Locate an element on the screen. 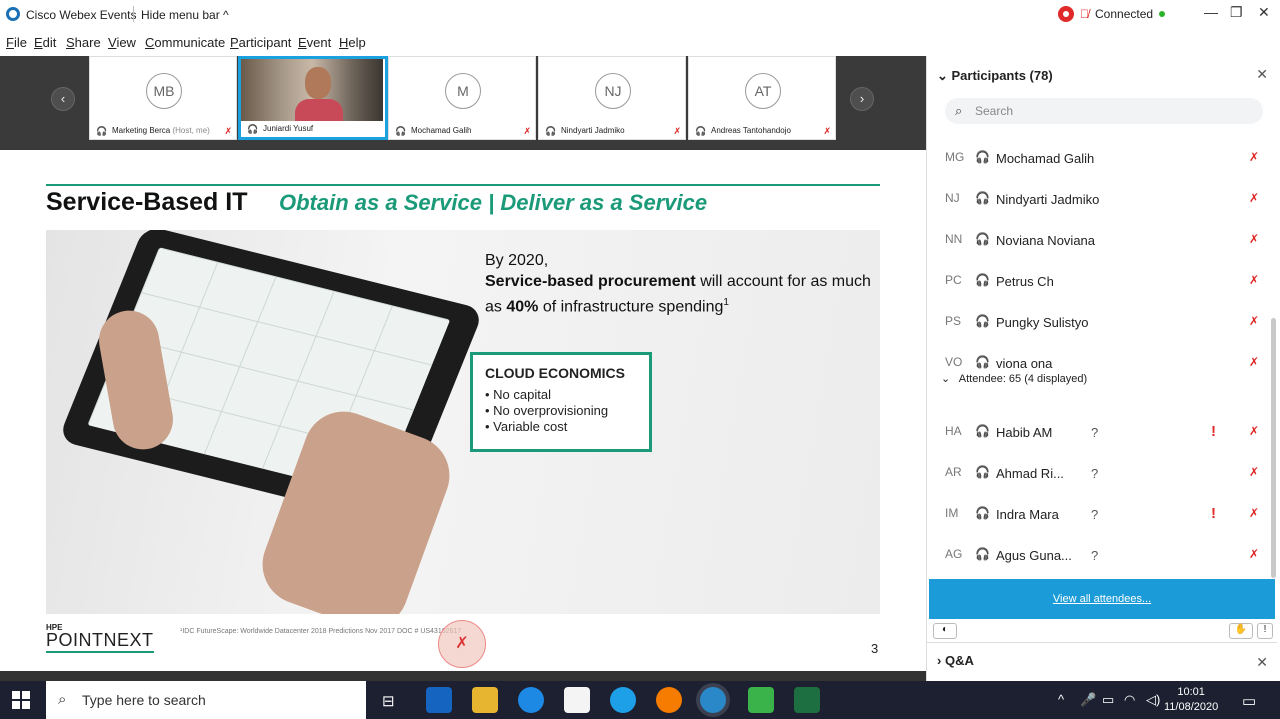 This screenshot has width=1280, height=719. store-icon is located at coordinates (577, 700).